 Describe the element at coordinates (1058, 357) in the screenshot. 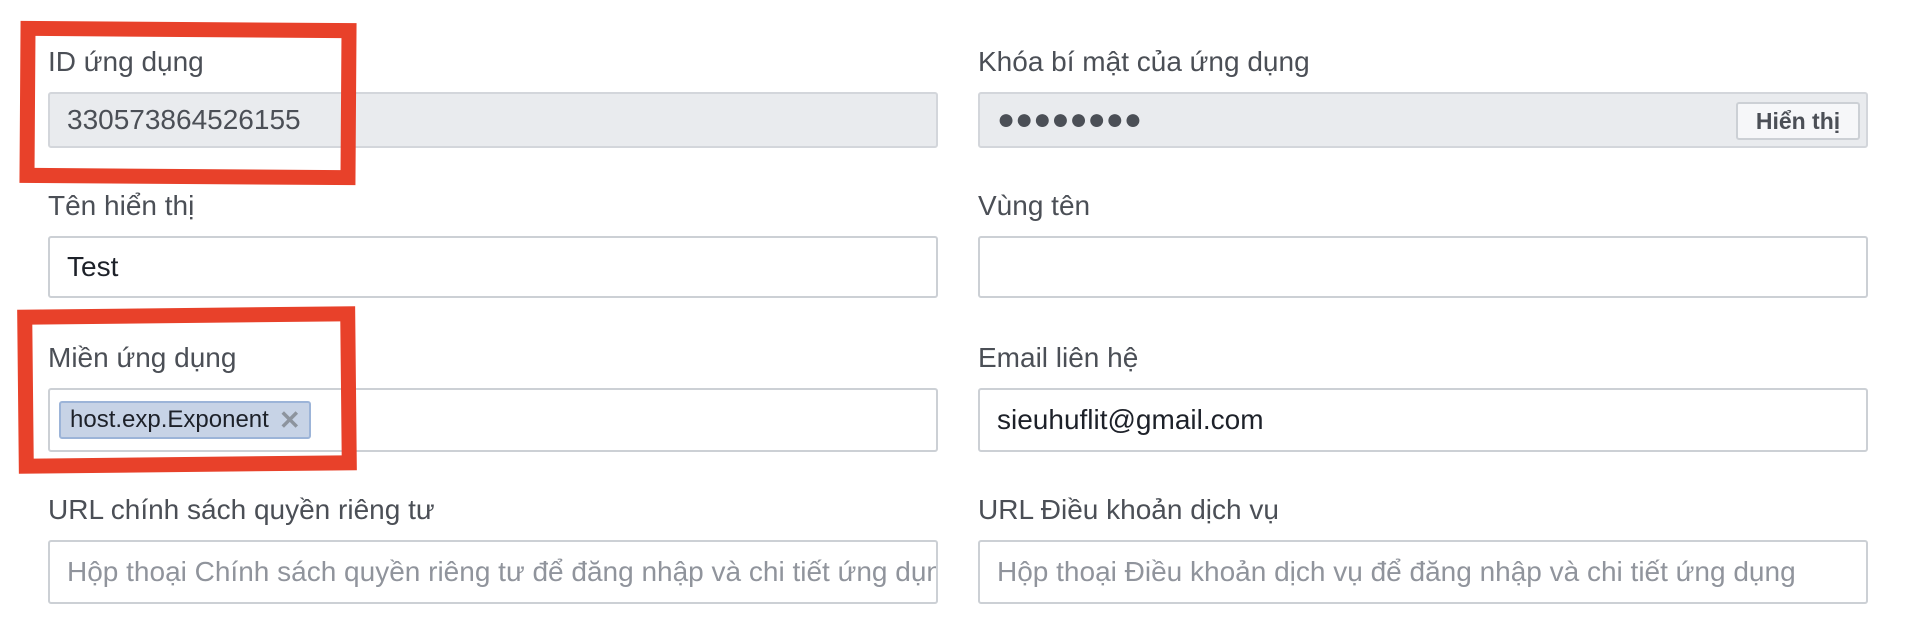

I see `contact-email-label: Email liên hệ` at that location.